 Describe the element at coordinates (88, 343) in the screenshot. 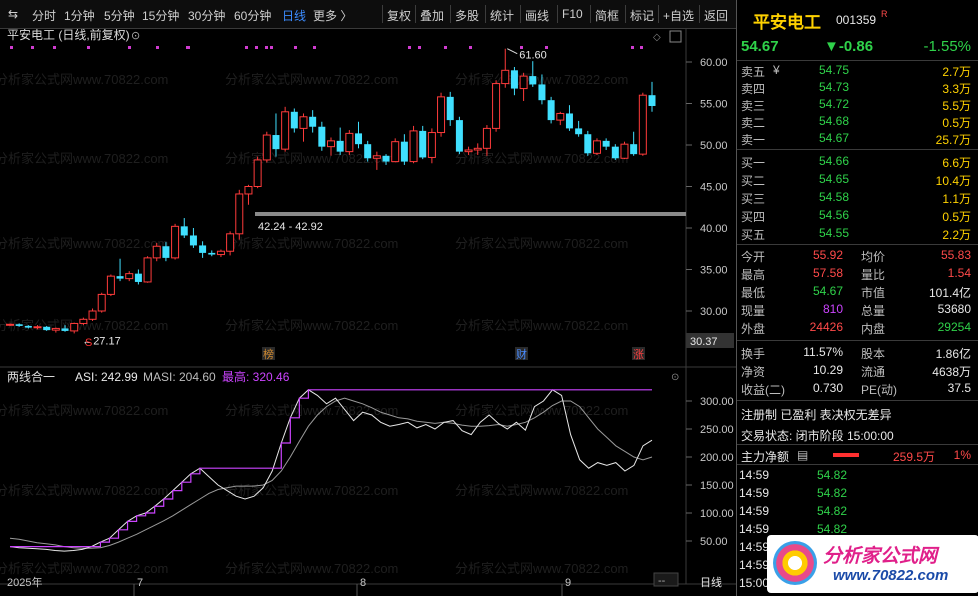

I see `event-label: S` at that location.